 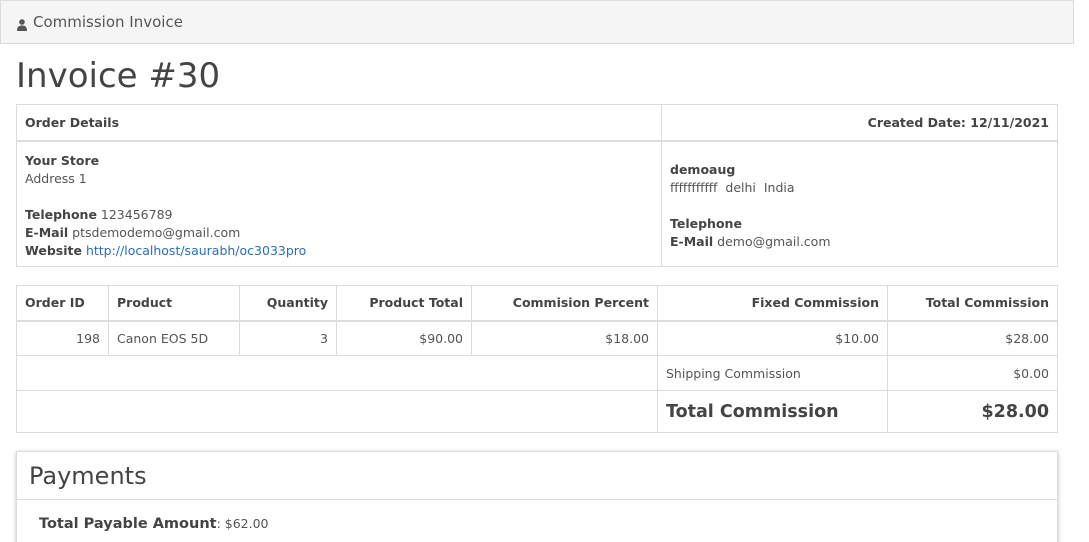 What do you see at coordinates (62, 303) in the screenshot?
I see `col-order-id: Order ID` at bounding box center [62, 303].